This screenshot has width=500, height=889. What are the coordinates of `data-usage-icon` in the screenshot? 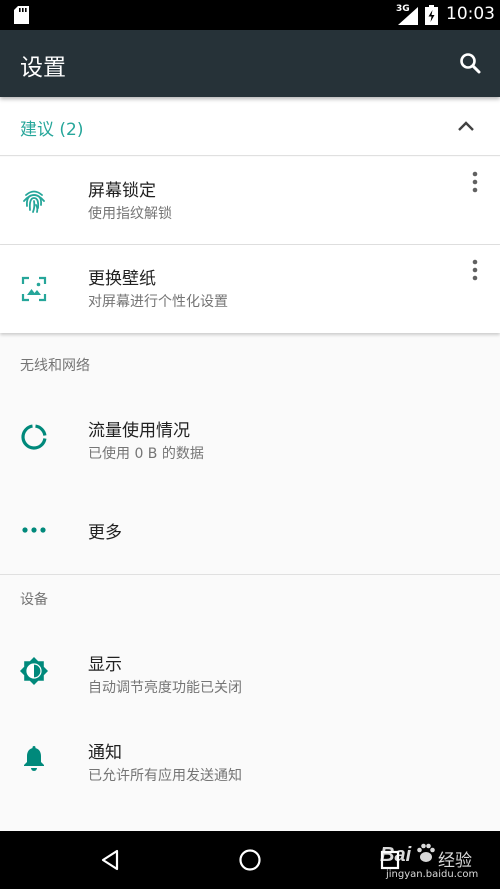 It's located at (34, 437).